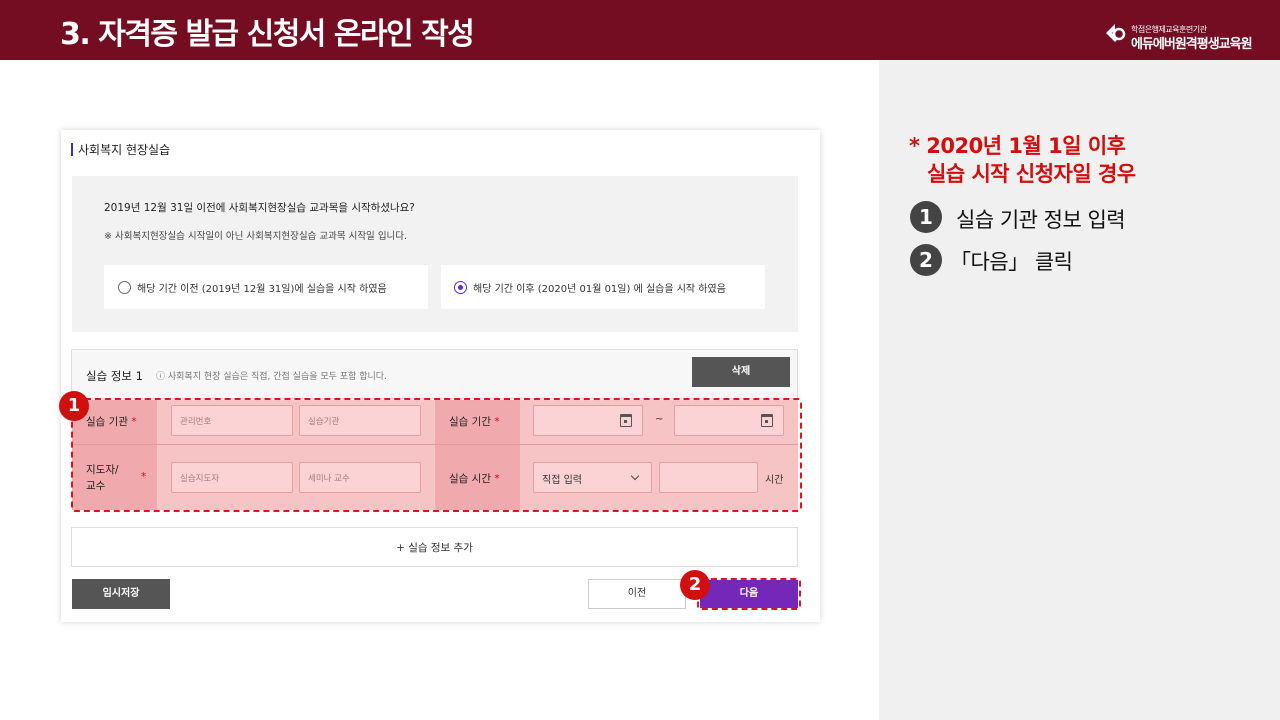 The width and height of the screenshot is (1280, 720). Describe the element at coordinates (741, 372) in the screenshot. I see `delete-button: 삭제` at that location.